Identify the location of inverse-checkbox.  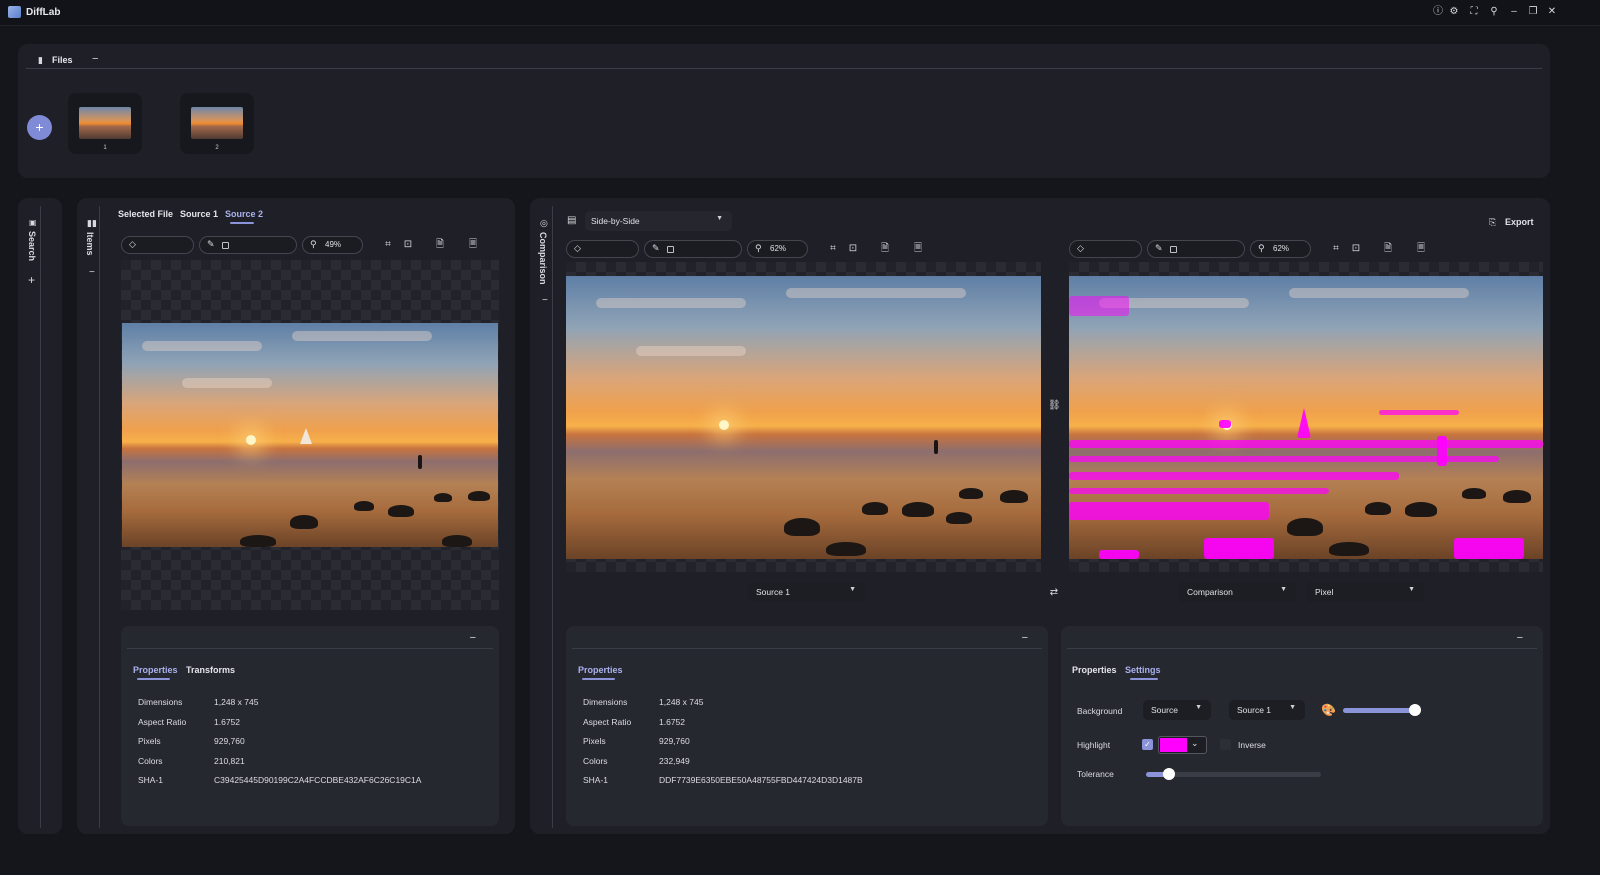
(1225, 744).